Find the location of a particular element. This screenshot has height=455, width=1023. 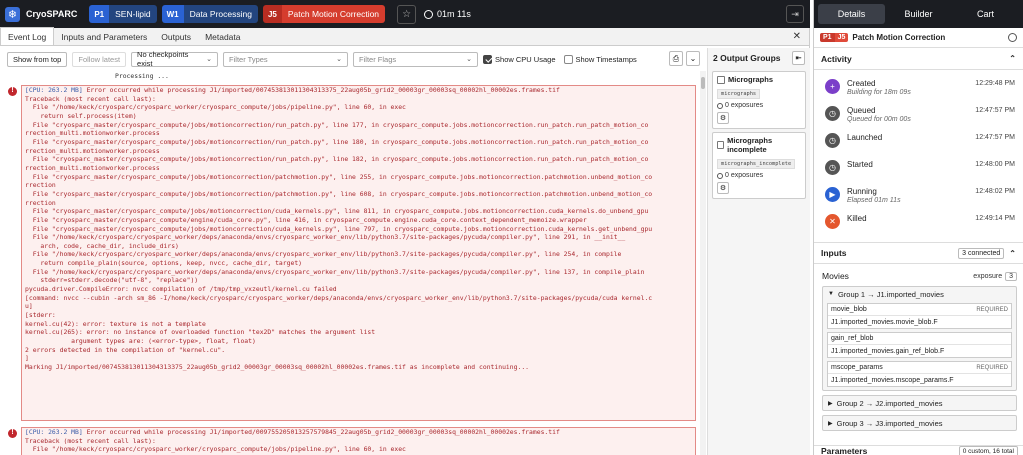

output-group-title: Micrographs is located at coordinates (759, 79).